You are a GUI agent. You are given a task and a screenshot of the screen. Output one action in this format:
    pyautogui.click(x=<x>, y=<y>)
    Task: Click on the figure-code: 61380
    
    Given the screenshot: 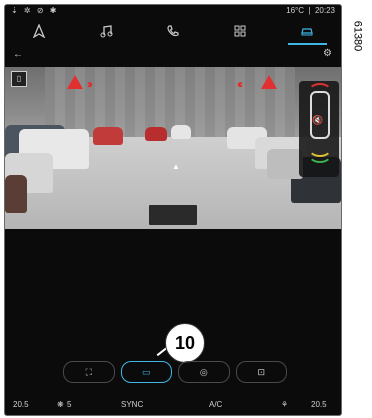 What is the action you would take?
    pyautogui.click(x=357, y=36)
    